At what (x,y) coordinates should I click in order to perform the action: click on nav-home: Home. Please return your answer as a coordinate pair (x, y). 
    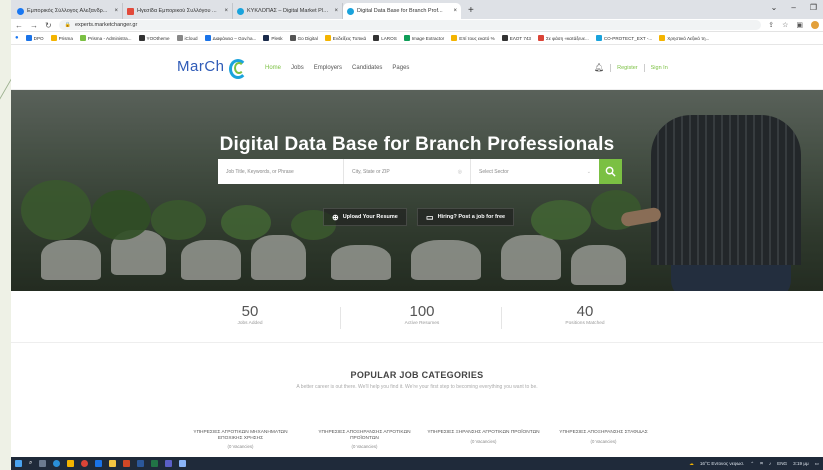
    Looking at the image, I should click on (273, 68).